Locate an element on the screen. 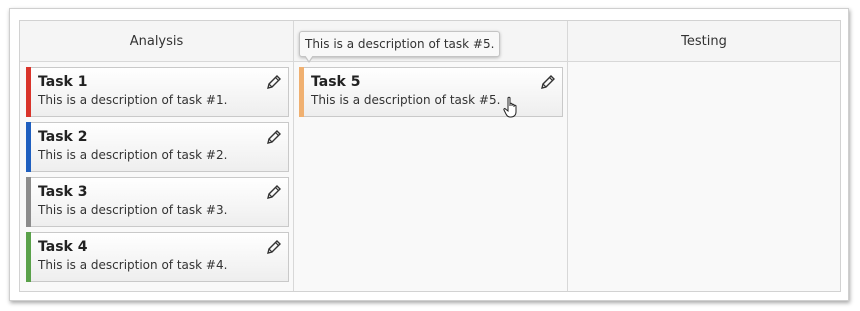 The width and height of the screenshot is (860, 311). task-card-2: Task 2 This is a description of task #2. is located at coordinates (157, 147).